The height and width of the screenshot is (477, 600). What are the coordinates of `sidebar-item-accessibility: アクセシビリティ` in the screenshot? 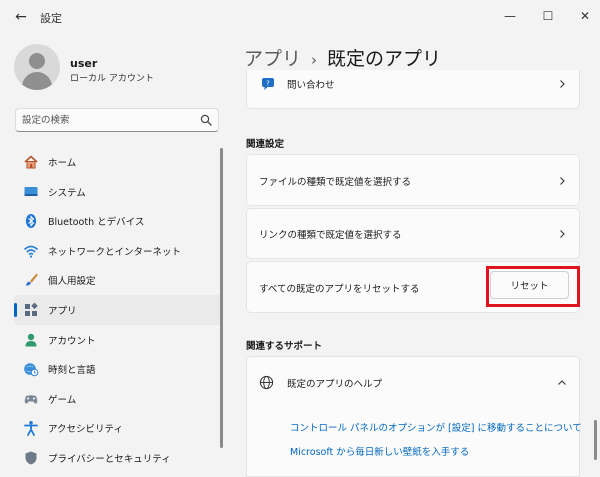 It's located at (118, 428).